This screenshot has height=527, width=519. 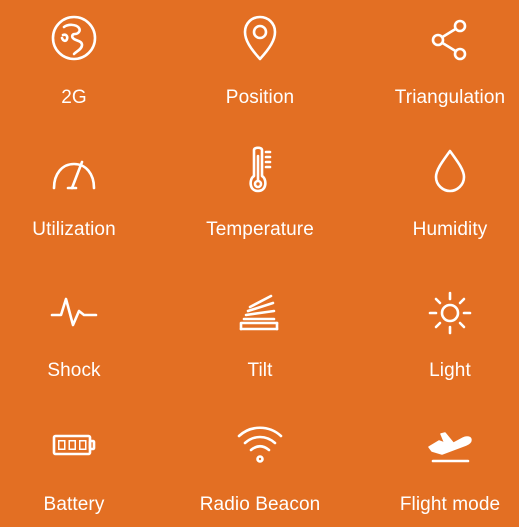 I want to click on tile-tilt: Tilt, so click(x=260, y=338).